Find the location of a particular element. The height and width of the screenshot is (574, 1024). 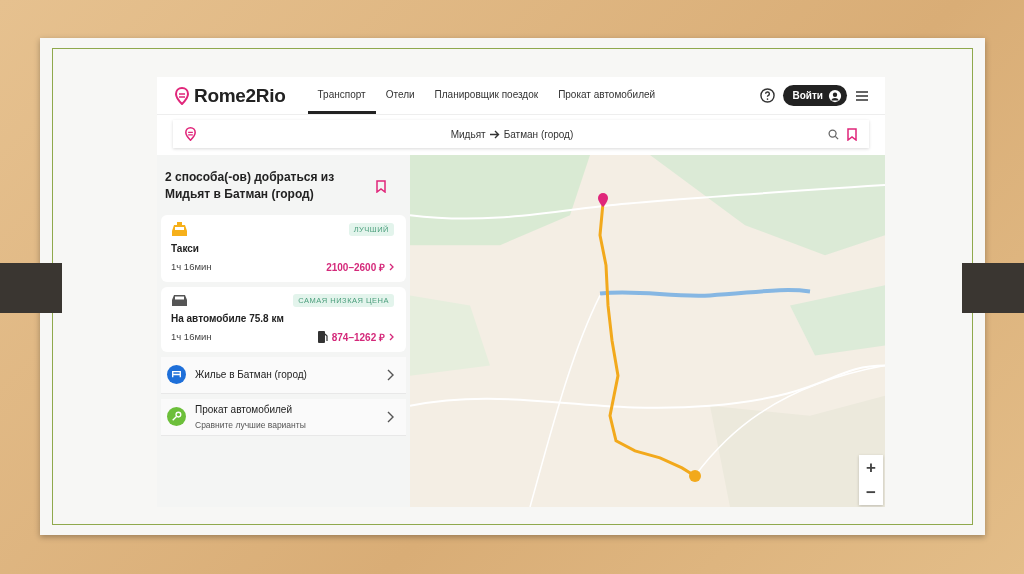

search-icon is located at coordinates (833, 134).